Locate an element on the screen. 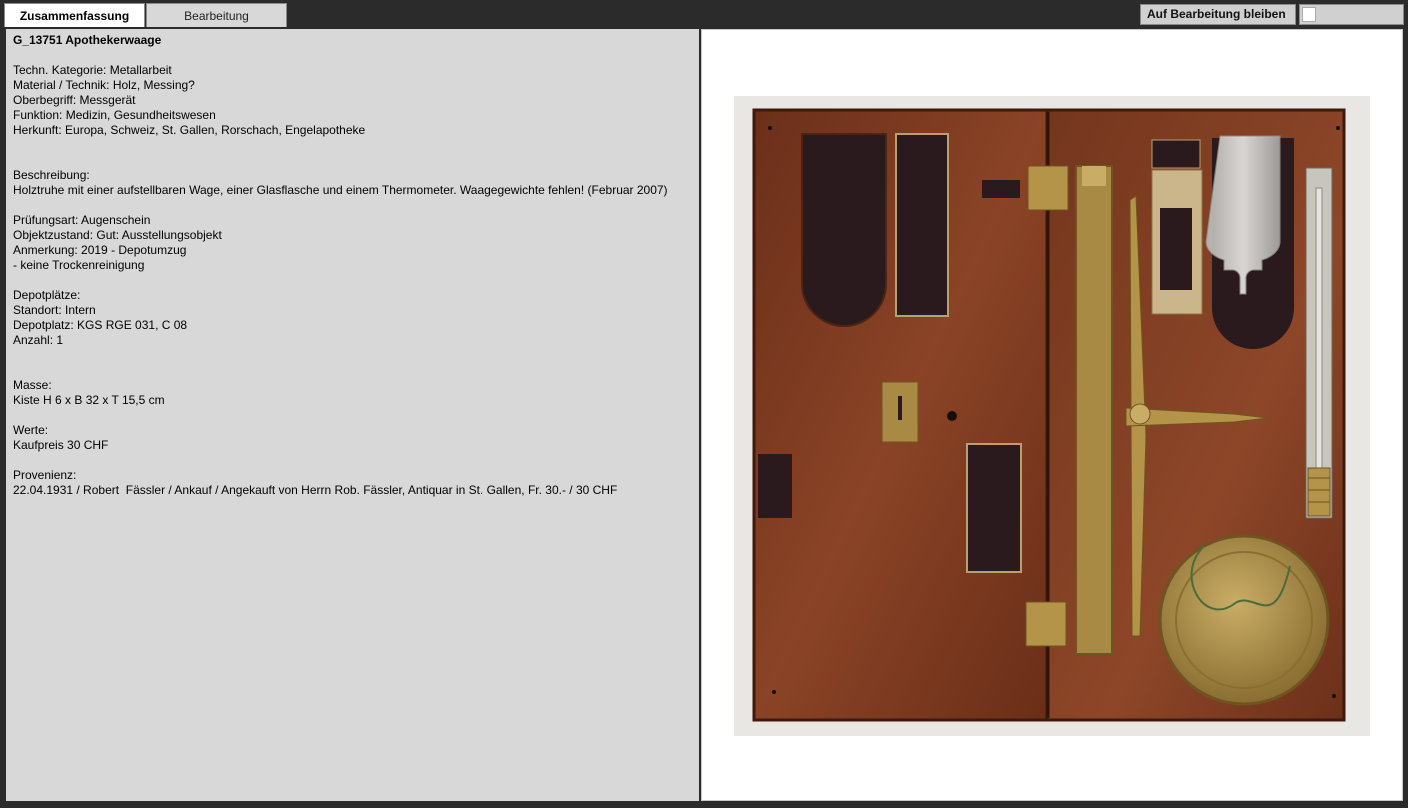 The image size is (1408, 808). field-category: Techn. Kategorie: Metallarbeit is located at coordinates (92, 70).